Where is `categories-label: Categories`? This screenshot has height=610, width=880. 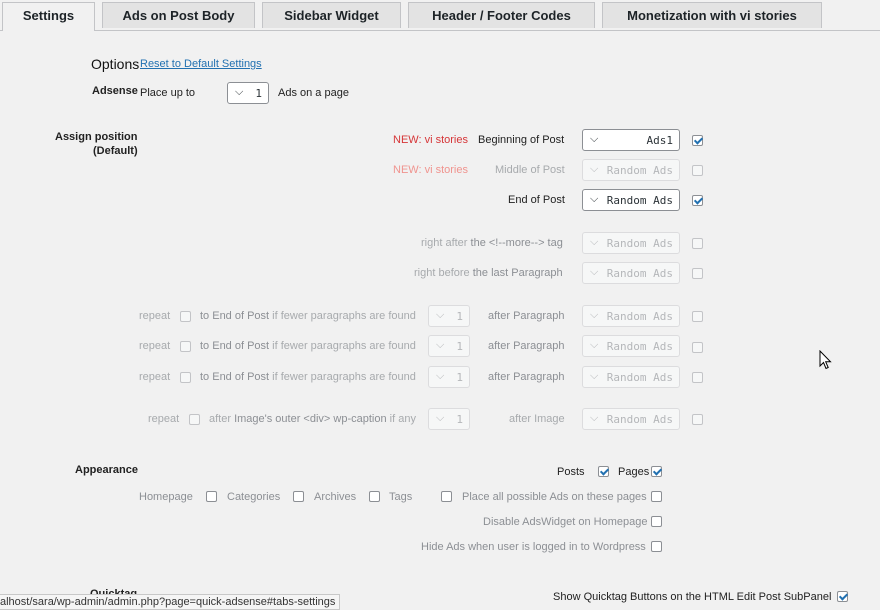
categories-label: Categories is located at coordinates (254, 497).